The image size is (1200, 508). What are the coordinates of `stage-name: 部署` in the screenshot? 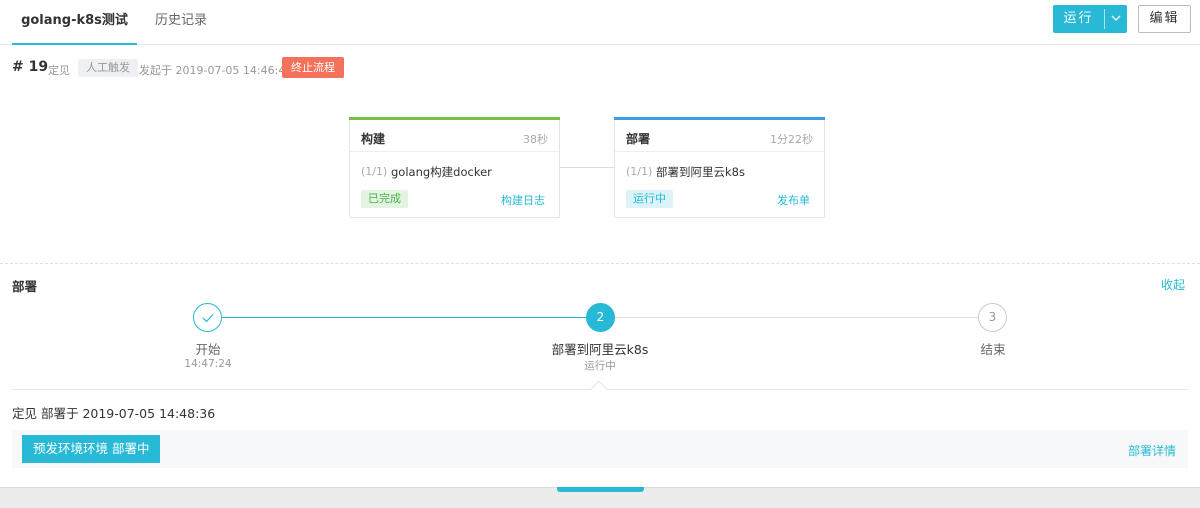 It's located at (638, 139).